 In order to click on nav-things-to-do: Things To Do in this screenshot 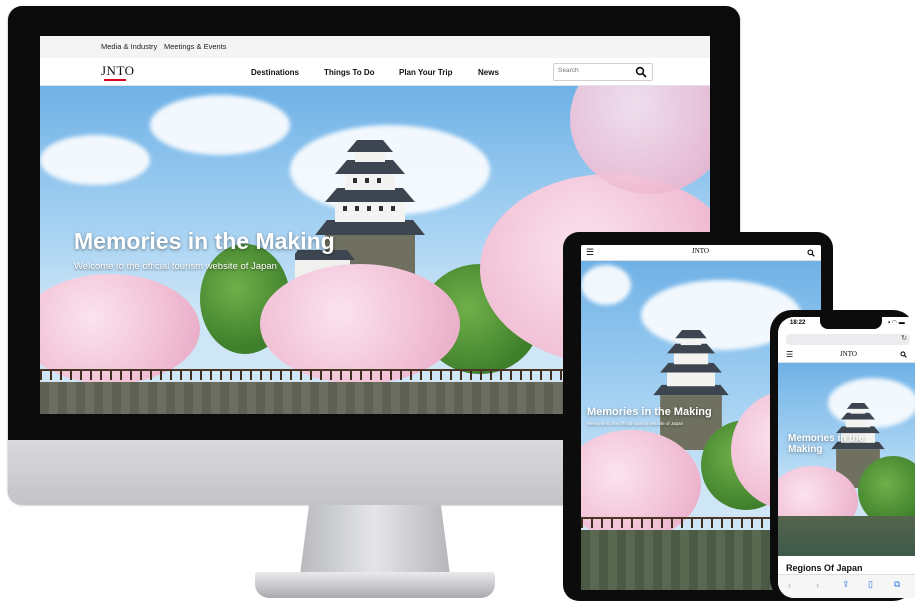, I will do `click(349, 72)`.